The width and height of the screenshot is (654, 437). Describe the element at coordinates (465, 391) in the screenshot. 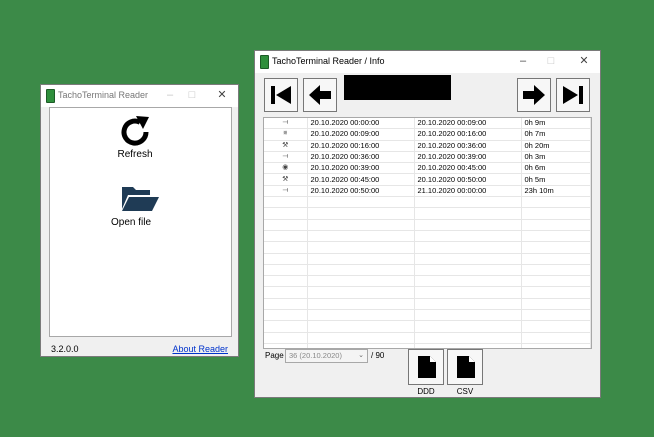

I see `csv-label: CSV` at that location.